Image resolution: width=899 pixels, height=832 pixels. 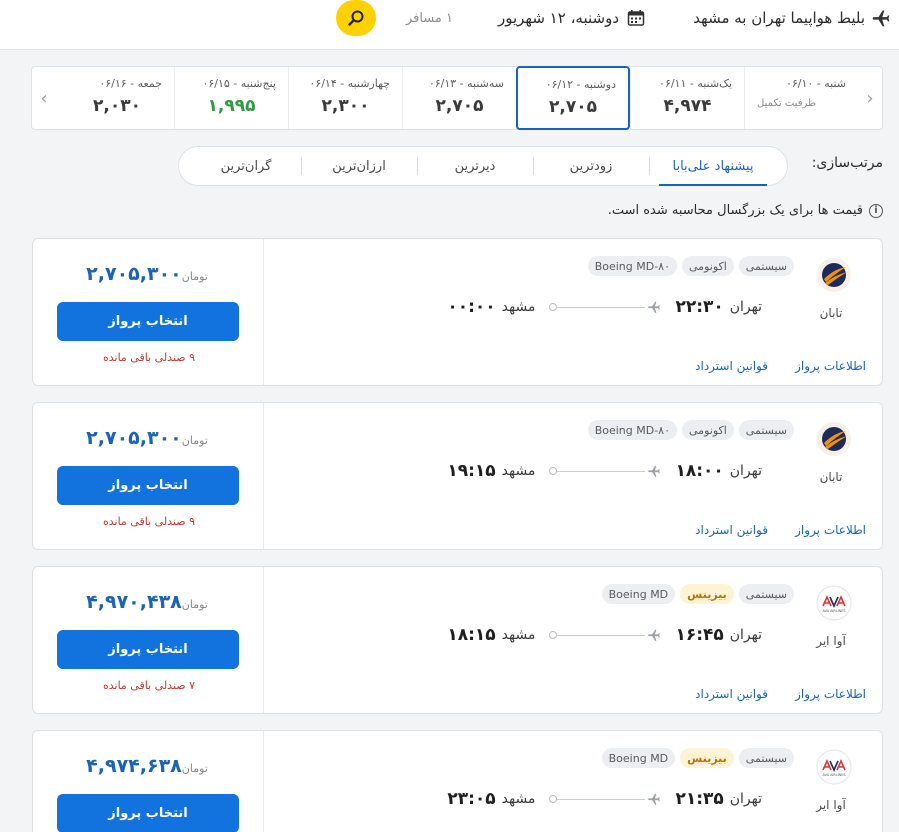 I want to click on date-cell: سه‌شنبه - ۰۶/۱۳ ۲,۷۰۵, so click(x=459, y=98).